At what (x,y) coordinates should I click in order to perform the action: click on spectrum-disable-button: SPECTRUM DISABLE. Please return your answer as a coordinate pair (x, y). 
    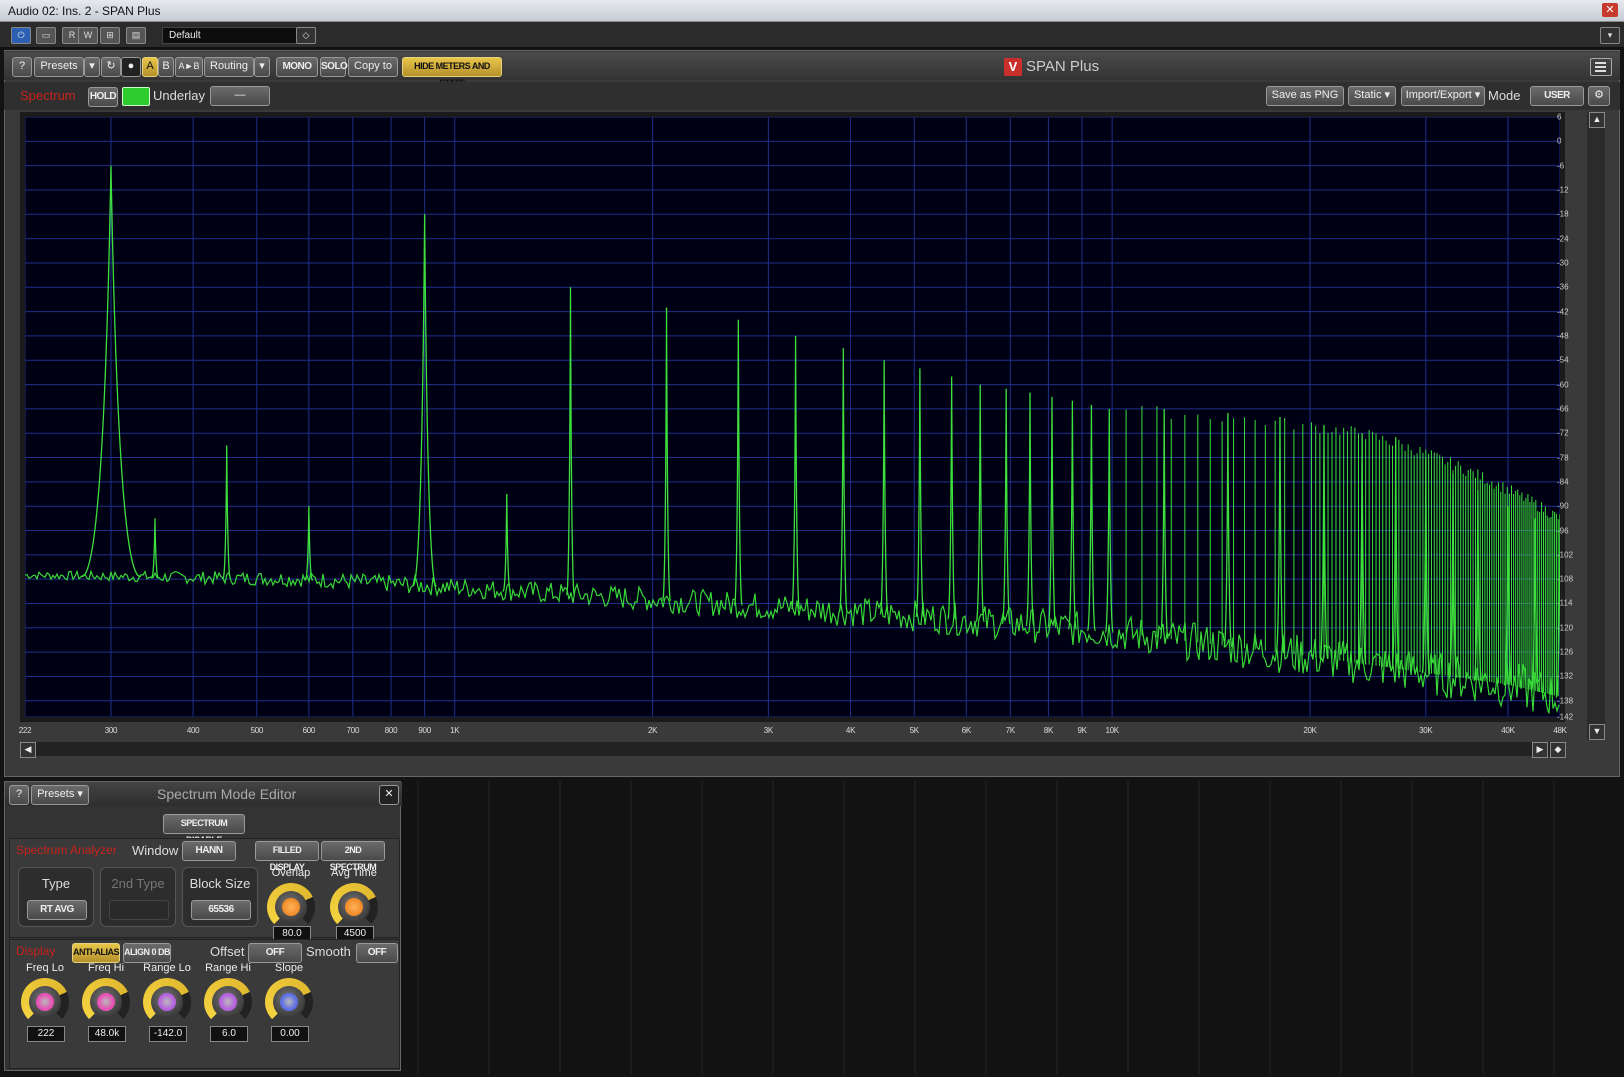
    Looking at the image, I should click on (204, 829).